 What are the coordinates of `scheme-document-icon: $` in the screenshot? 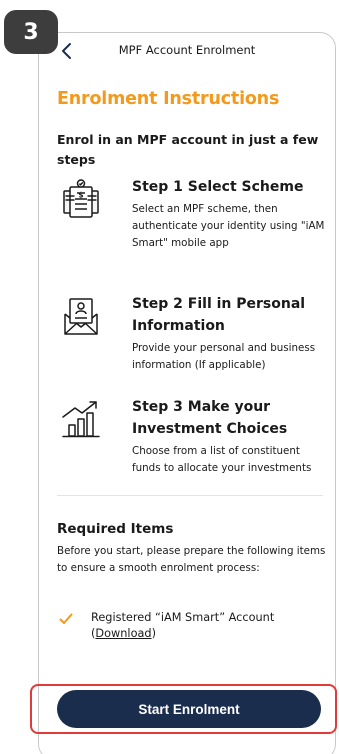 It's located at (81, 198).